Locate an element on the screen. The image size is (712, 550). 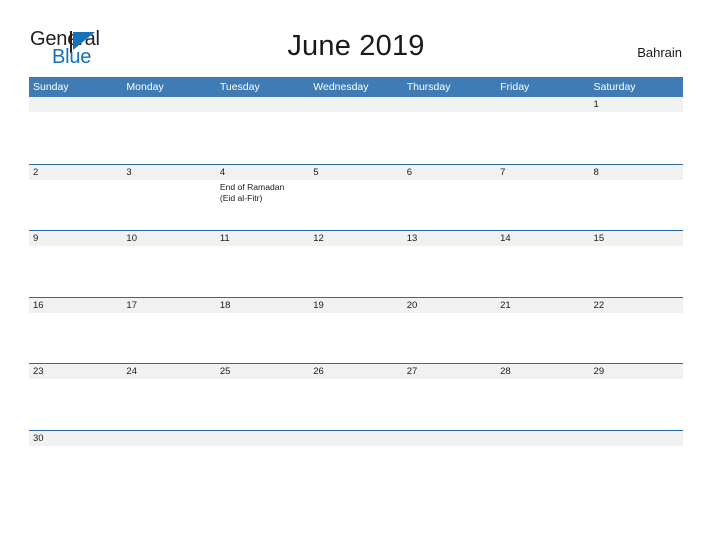
day-number: 1 is located at coordinates (636, 104).